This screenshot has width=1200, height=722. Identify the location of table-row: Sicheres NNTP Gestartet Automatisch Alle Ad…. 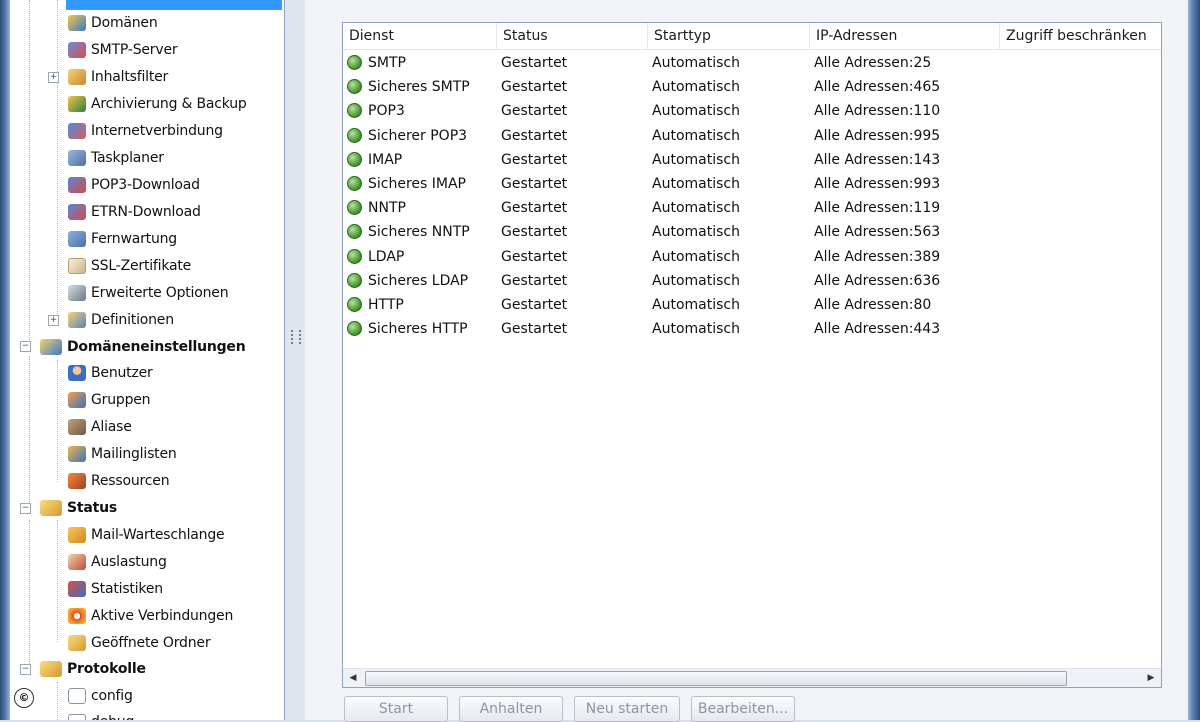
(752, 232).